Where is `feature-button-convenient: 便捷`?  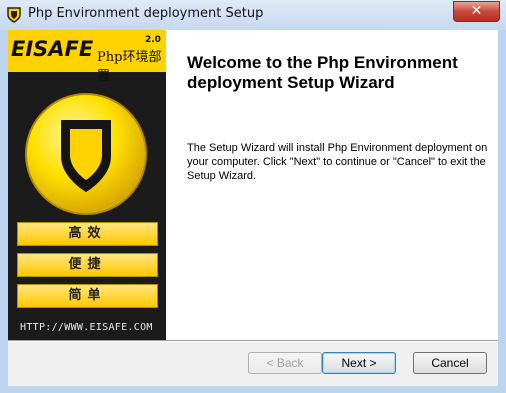 feature-button-convenient: 便捷 is located at coordinates (87, 265).